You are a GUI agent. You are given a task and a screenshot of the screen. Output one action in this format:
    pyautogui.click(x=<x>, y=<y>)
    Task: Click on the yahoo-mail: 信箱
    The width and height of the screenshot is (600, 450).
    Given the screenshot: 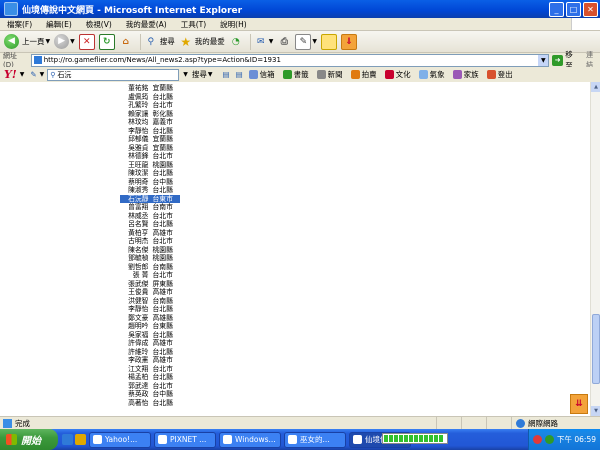 What is the action you would take?
    pyautogui.click(x=261, y=74)
    